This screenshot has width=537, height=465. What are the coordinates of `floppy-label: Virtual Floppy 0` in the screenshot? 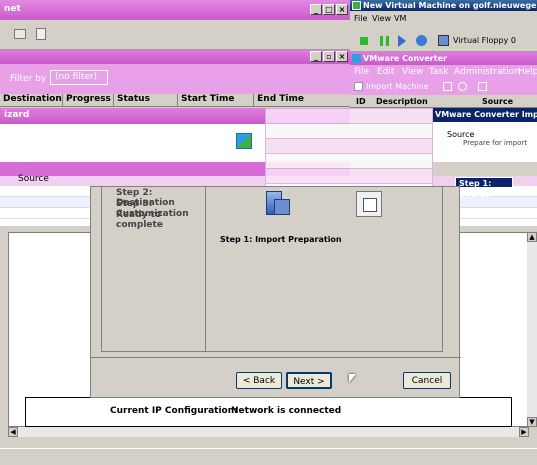 It's located at (484, 40).